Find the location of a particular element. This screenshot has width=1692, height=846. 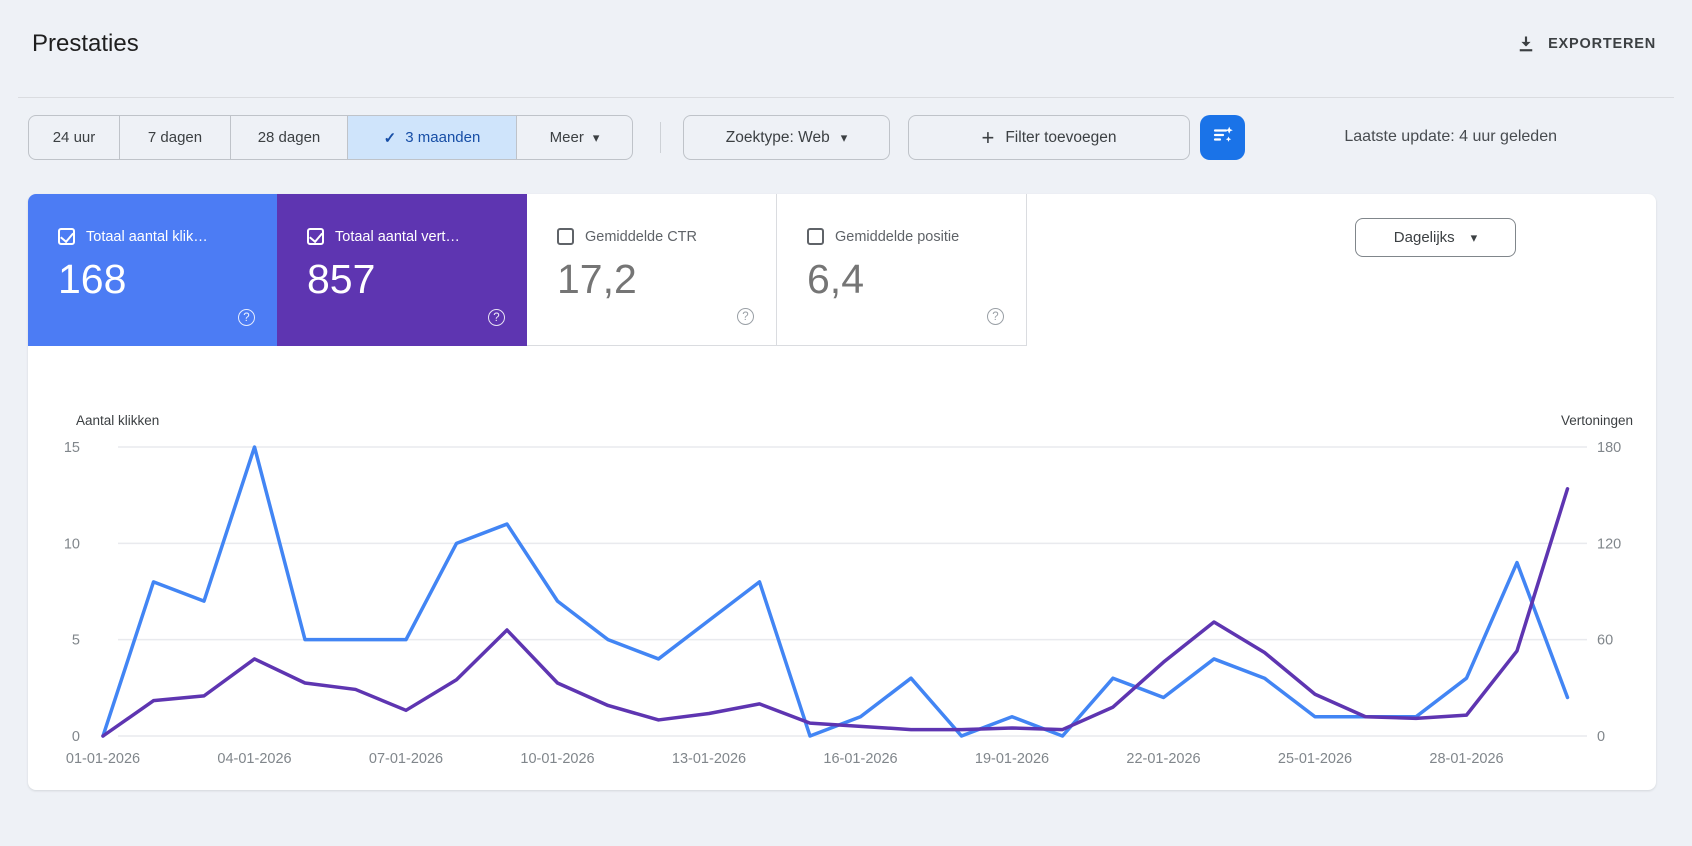

left-axis-tick-label: 0 is located at coordinates (76, 737).